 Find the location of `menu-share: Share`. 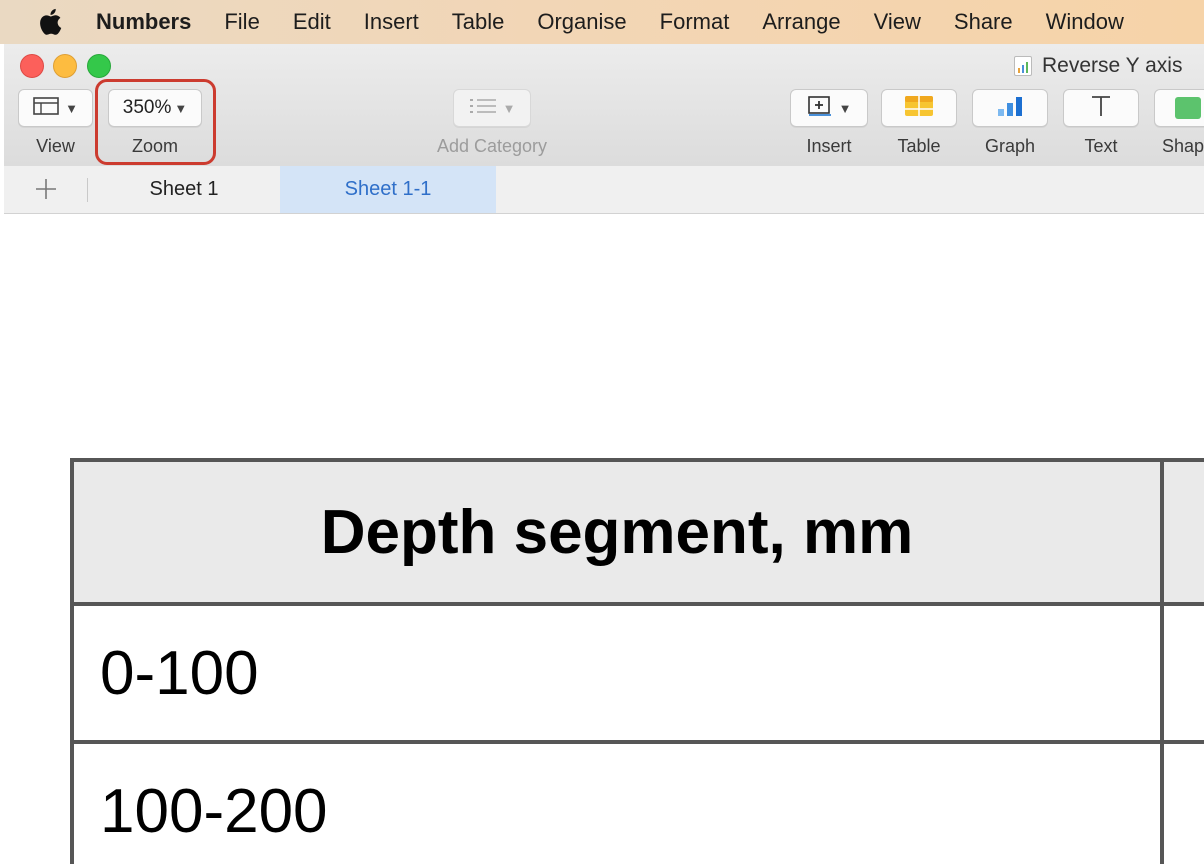

menu-share: Share is located at coordinates (983, 22).